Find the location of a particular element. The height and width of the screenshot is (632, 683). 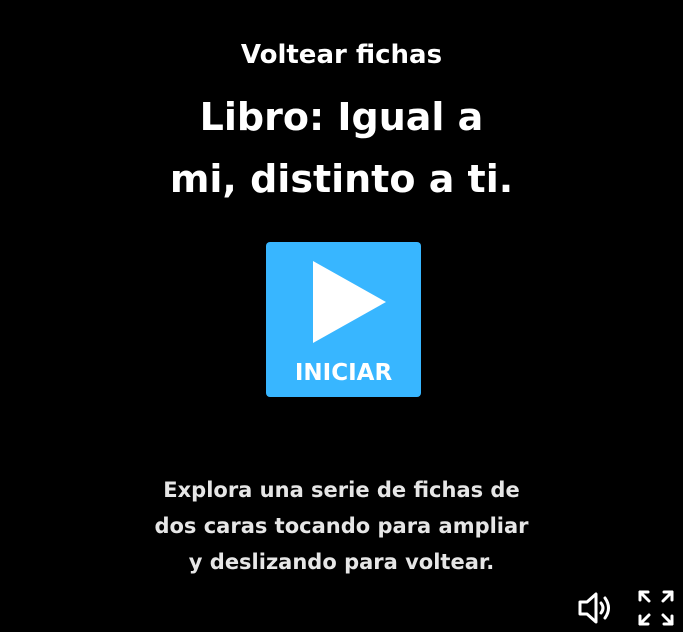

instructions-line-3: y deslizando para voltear. is located at coordinates (341, 562).